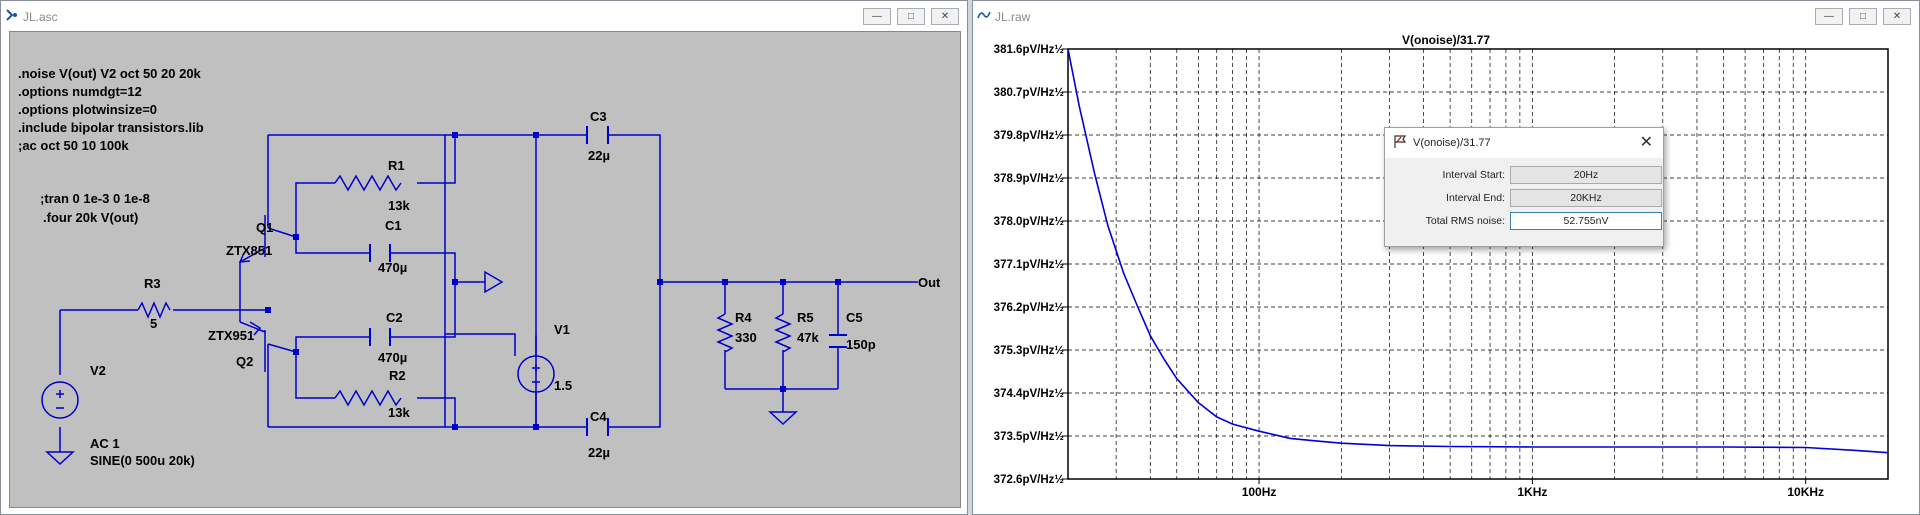 The height and width of the screenshot is (515, 1920). I want to click on waveform-app-icon, so click(984, 15).